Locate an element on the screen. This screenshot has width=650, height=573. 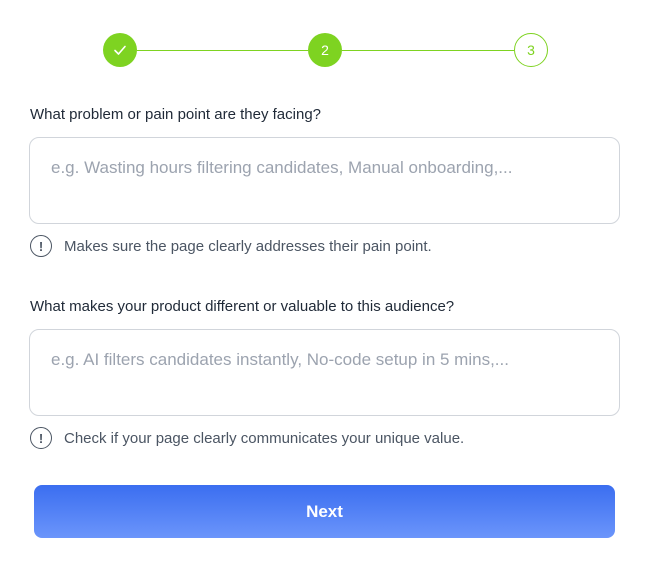
check-icon is located at coordinates (120, 50).